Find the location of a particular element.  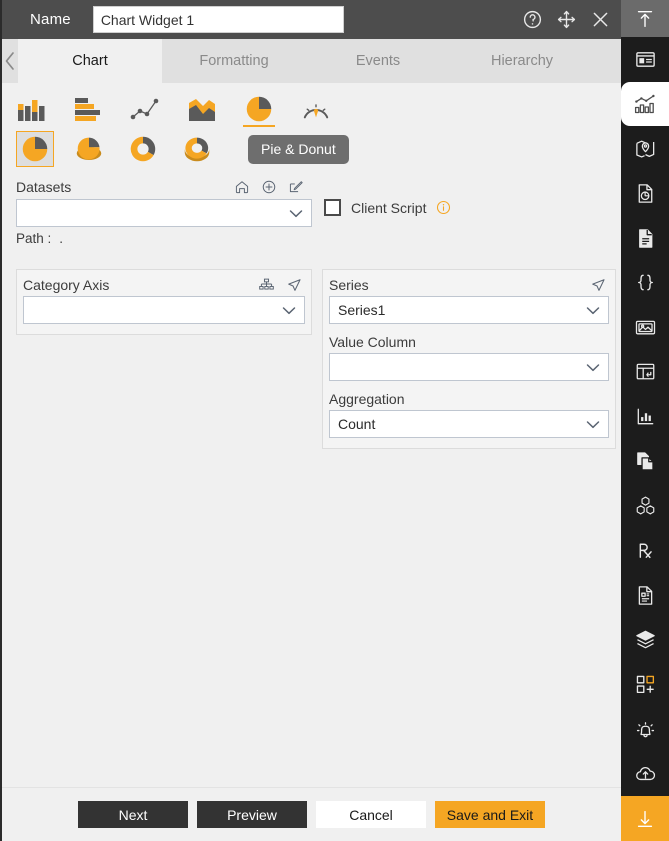

category-axis-dropdown is located at coordinates (164, 310).